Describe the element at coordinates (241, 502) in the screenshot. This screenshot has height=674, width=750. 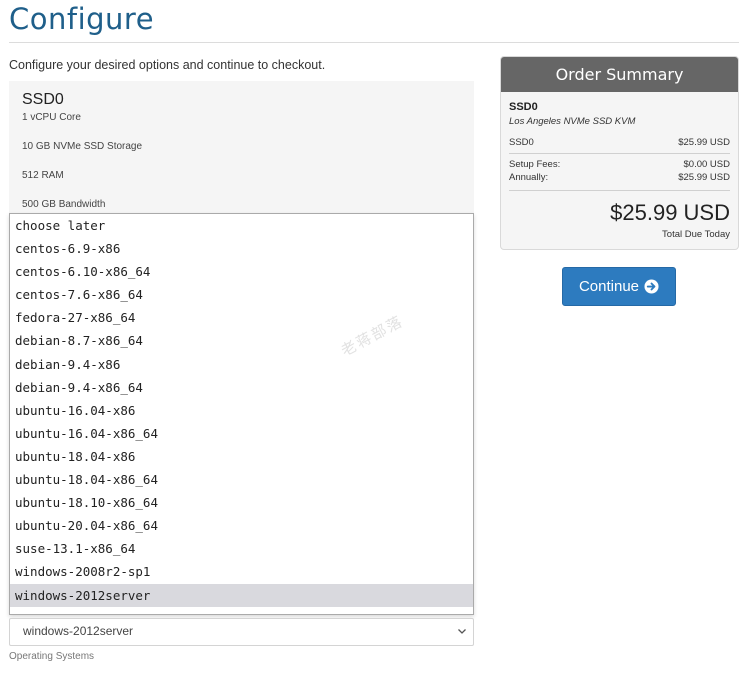
I see `os-option: ubuntu-18.10-x86_64` at that location.